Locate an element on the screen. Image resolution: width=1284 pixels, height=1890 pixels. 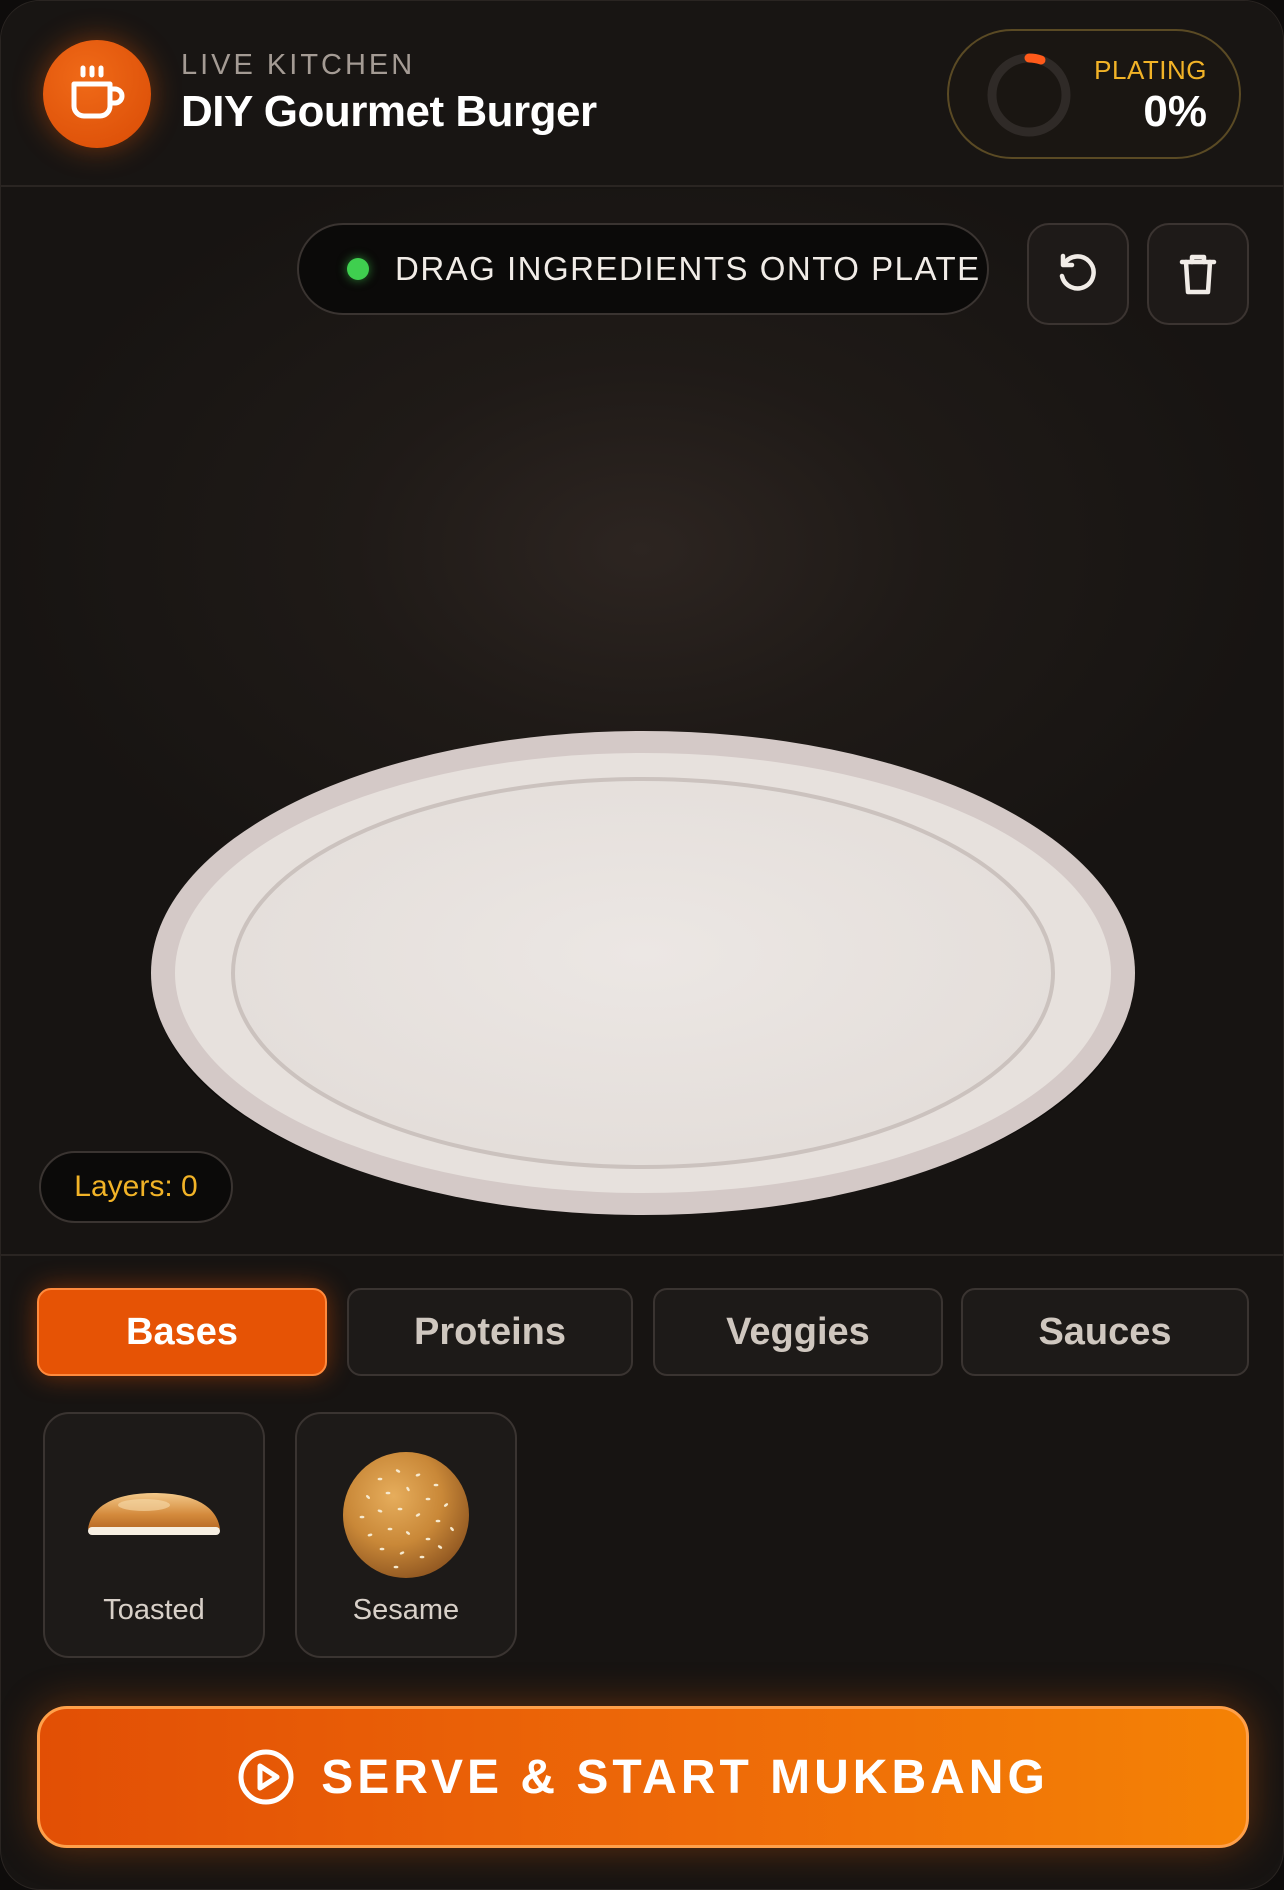
clear-plate-button is located at coordinates (1198, 274).